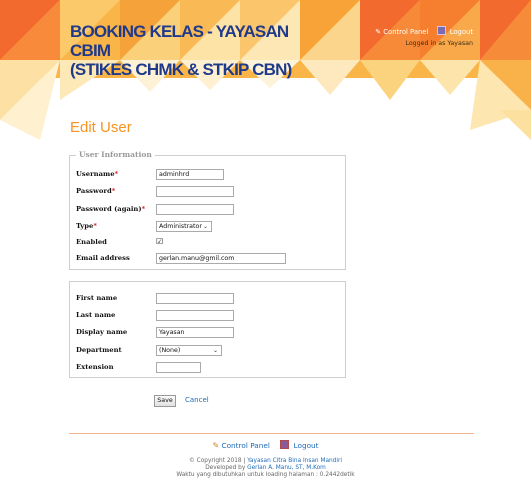 Image resolution: width=531 pixels, height=489 pixels. Describe the element at coordinates (405, 32) in the screenshot. I see `top-control-panel-link: Control Panel` at that location.